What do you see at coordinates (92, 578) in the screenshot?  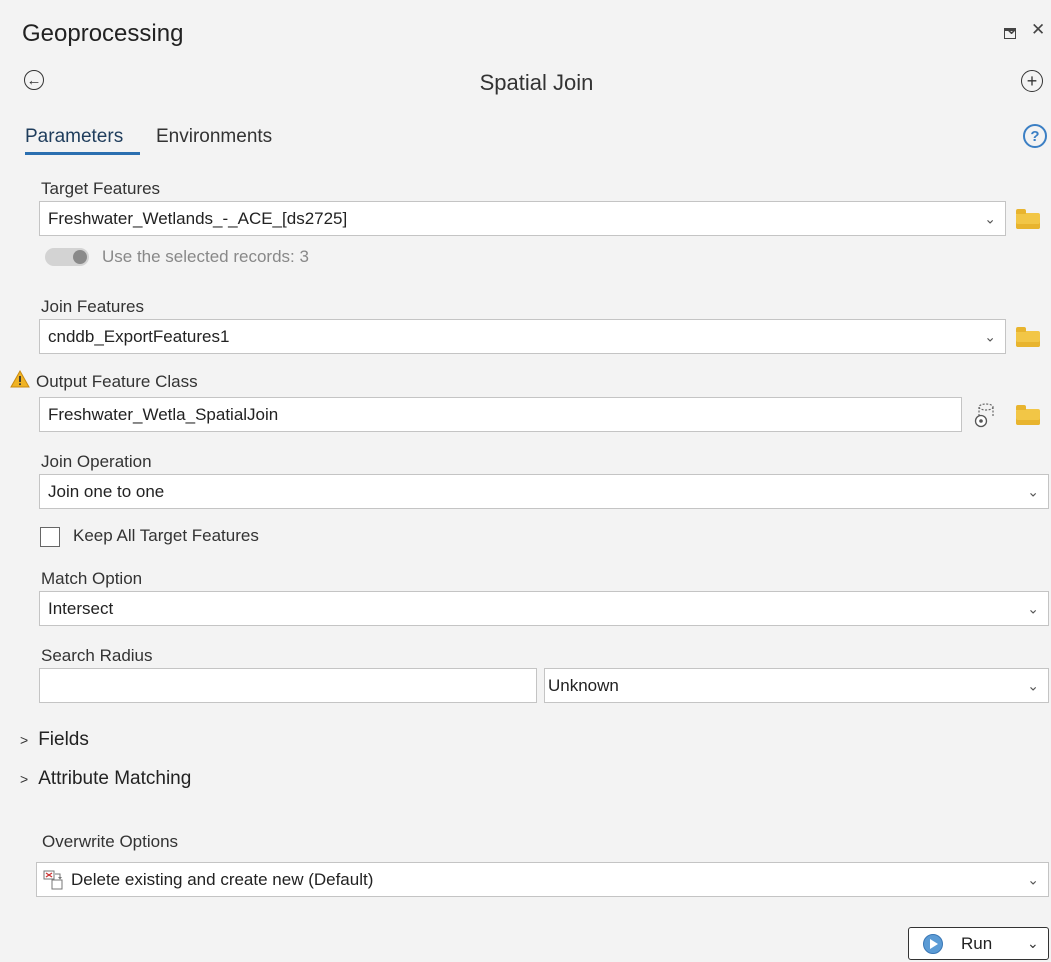 I see `match-option-label: Match Option` at bounding box center [92, 578].